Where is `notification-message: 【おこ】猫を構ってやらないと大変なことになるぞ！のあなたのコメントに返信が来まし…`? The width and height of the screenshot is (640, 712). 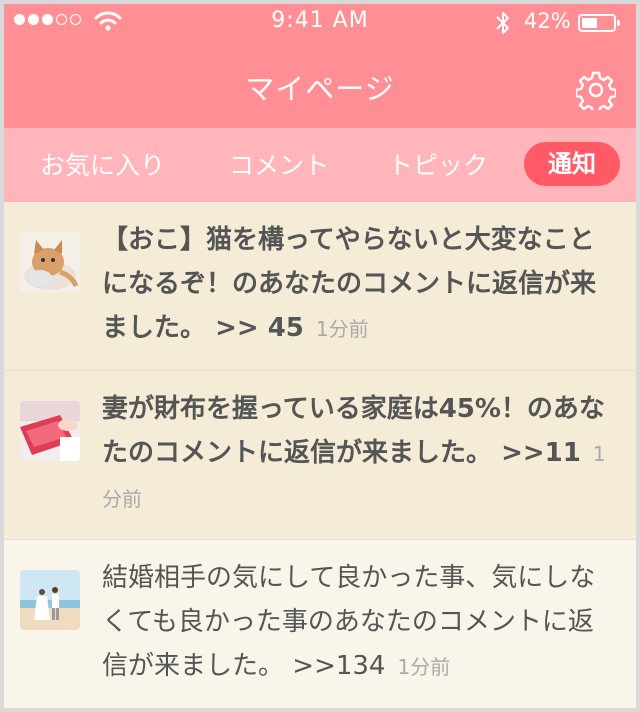 notification-message: 【おこ】猫を構ってやらないと大変なことになるぞ！のあなたのコメントに返信が来まし… is located at coordinates (356, 284).